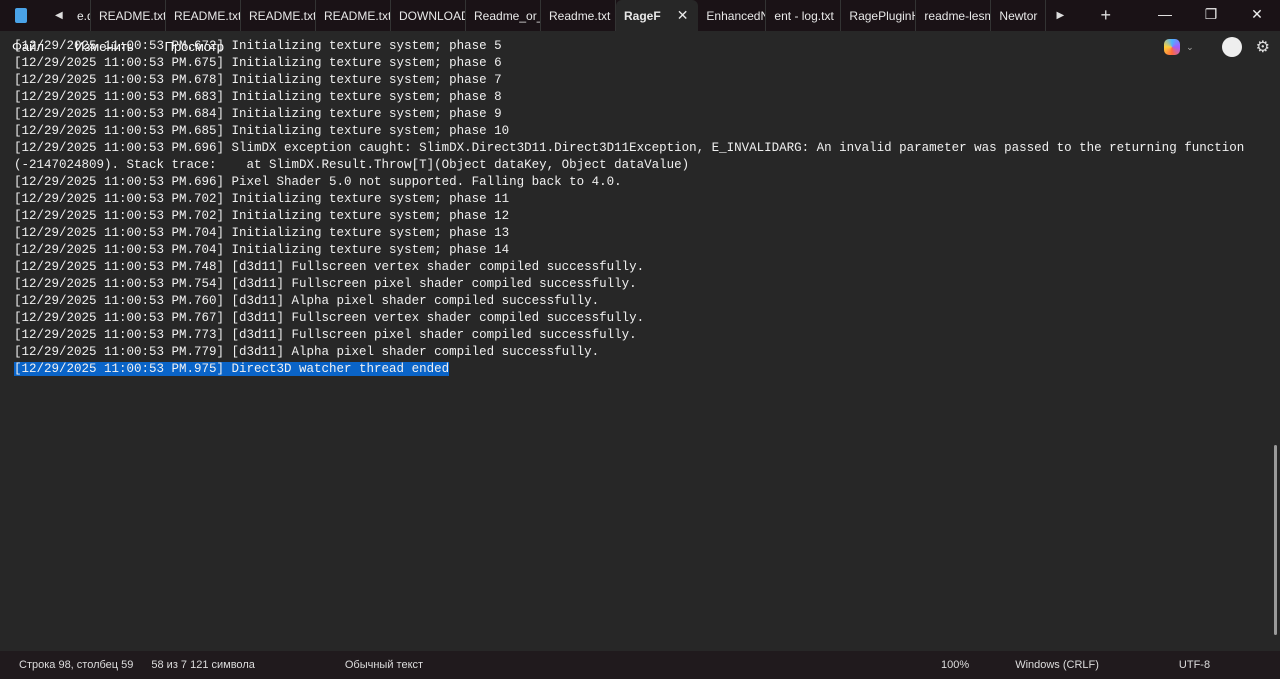 The image size is (1280, 679). What do you see at coordinates (958, 15) in the screenshot?
I see `tab-label: readme-lesm` at bounding box center [958, 15].